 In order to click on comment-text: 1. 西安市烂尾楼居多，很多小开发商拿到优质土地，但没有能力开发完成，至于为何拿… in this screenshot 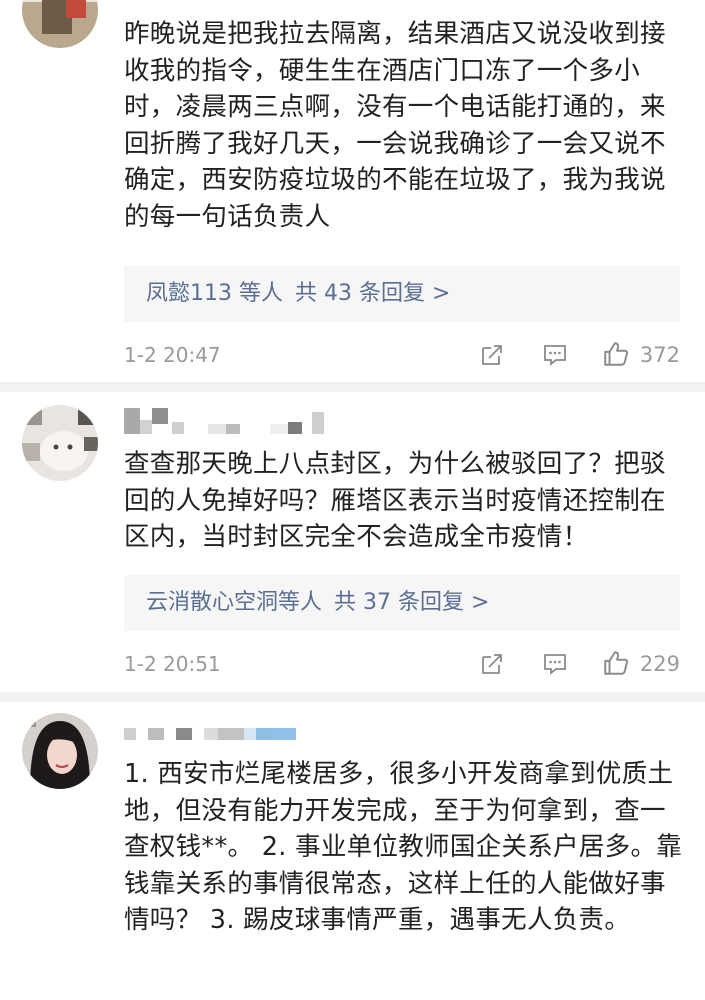, I will do `click(403, 847)`.